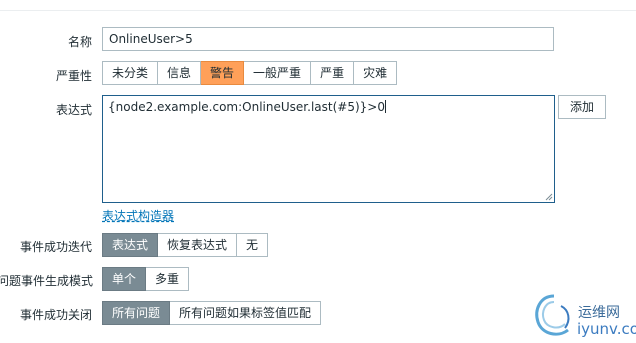  What do you see at coordinates (136, 313) in the screenshot?
I see `ok-closes-option-all-problems: 所有问题` at bounding box center [136, 313].